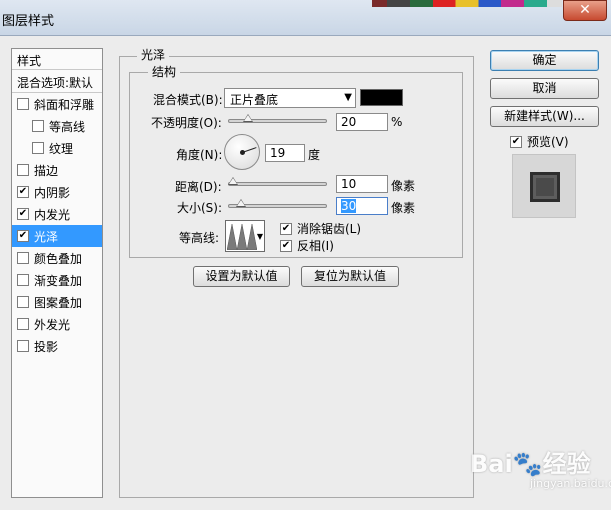 This screenshot has height=510, width=611. I want to click on blend-mode-select: 正片叠底 ▼, so click(290, 98).